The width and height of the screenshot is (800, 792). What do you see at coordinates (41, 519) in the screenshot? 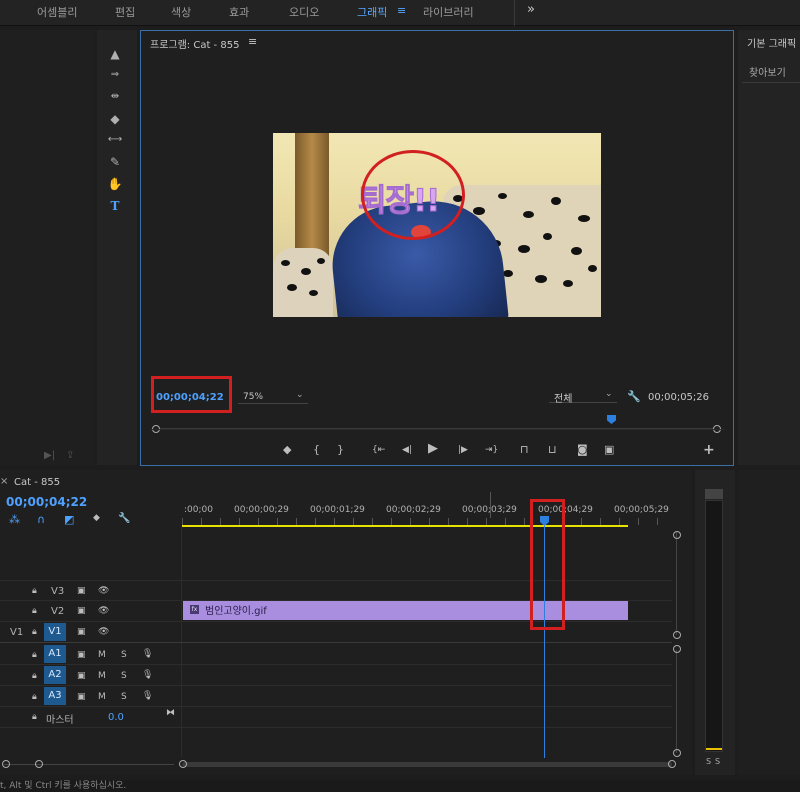
I see `snap-icon: ∩` at bounding box center [41, 519].